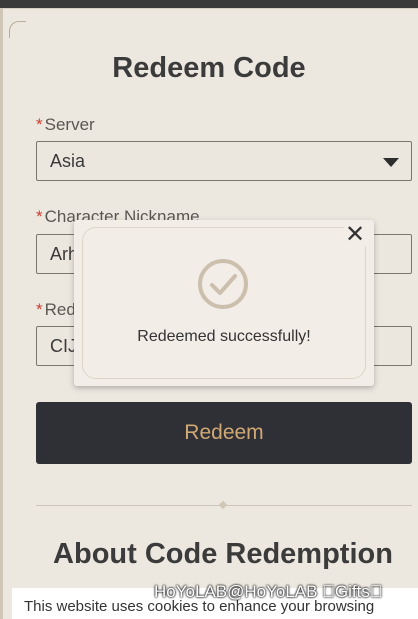 This screenshot has width=418, height=619. Describe the element at coordinates (60, 309) in the screenshot. I see `code-label-text: Red` at that location.